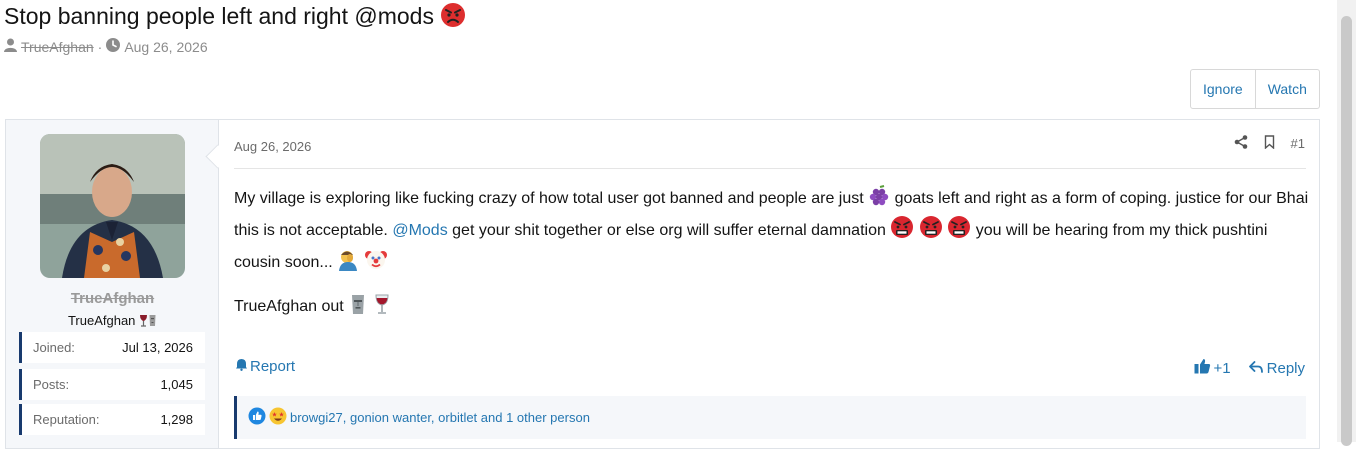 This screenshot has height=449, width=1356. I want to click on share-icon, so click(1241, 143).